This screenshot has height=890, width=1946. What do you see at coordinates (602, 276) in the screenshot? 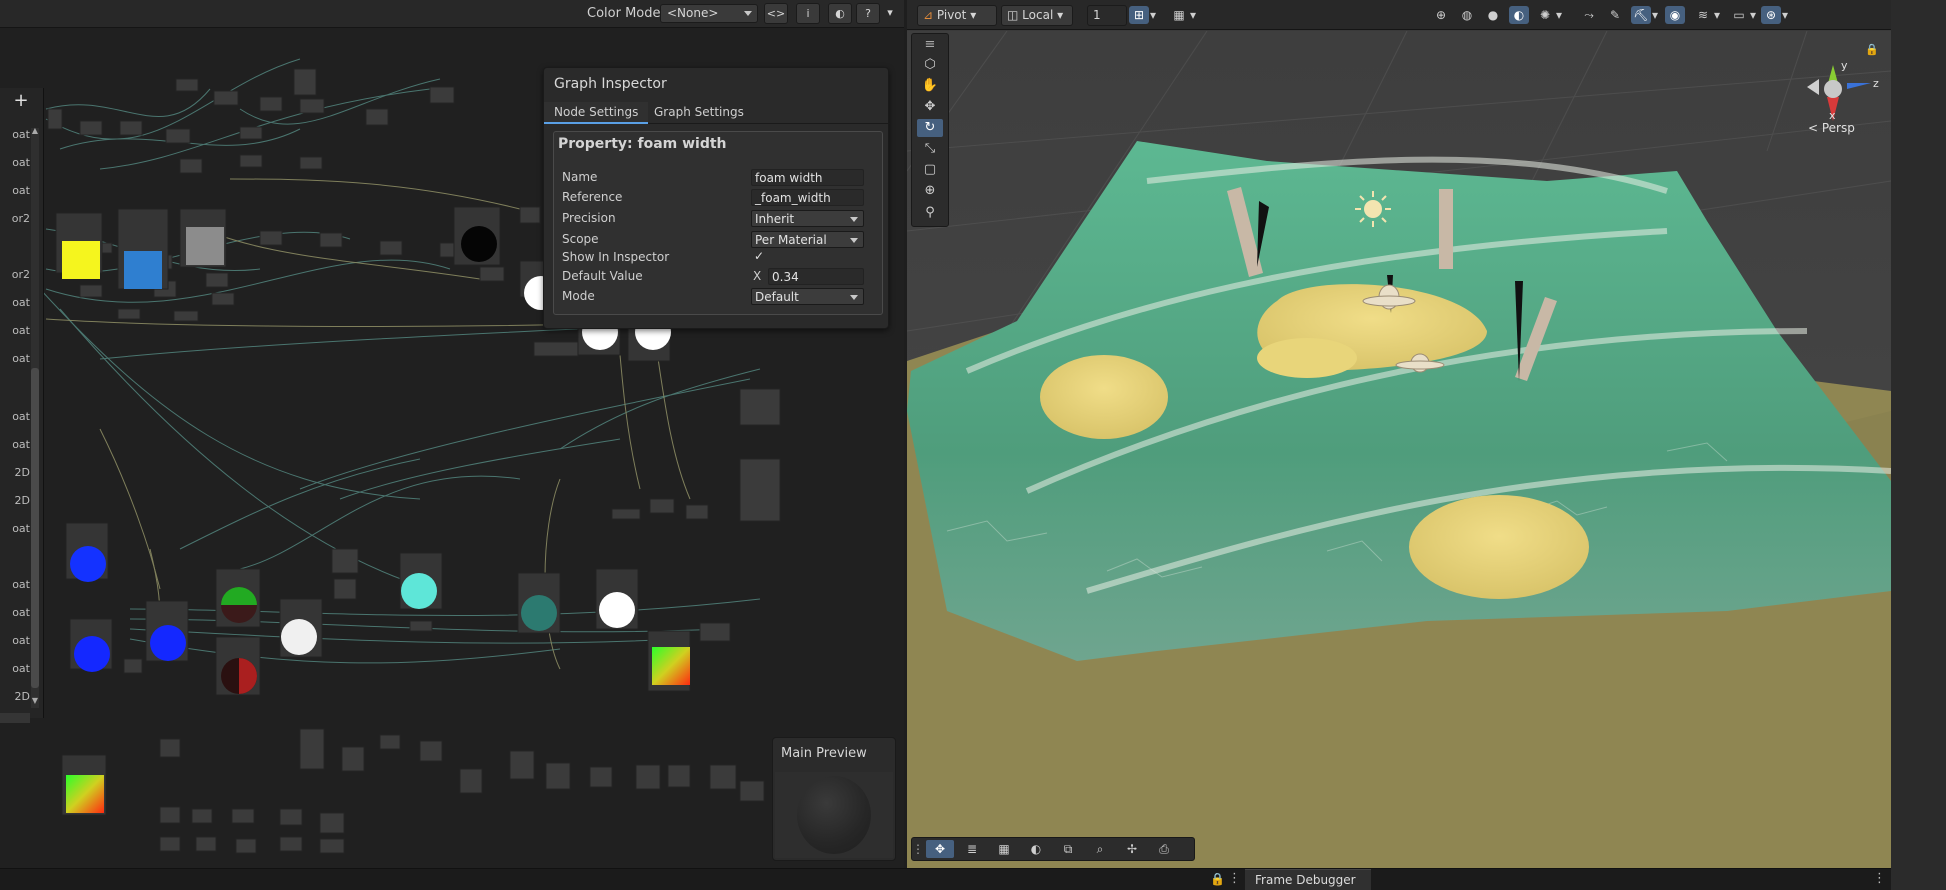
I see `default-value-label: Default Value` at bounding box center [602, 276].